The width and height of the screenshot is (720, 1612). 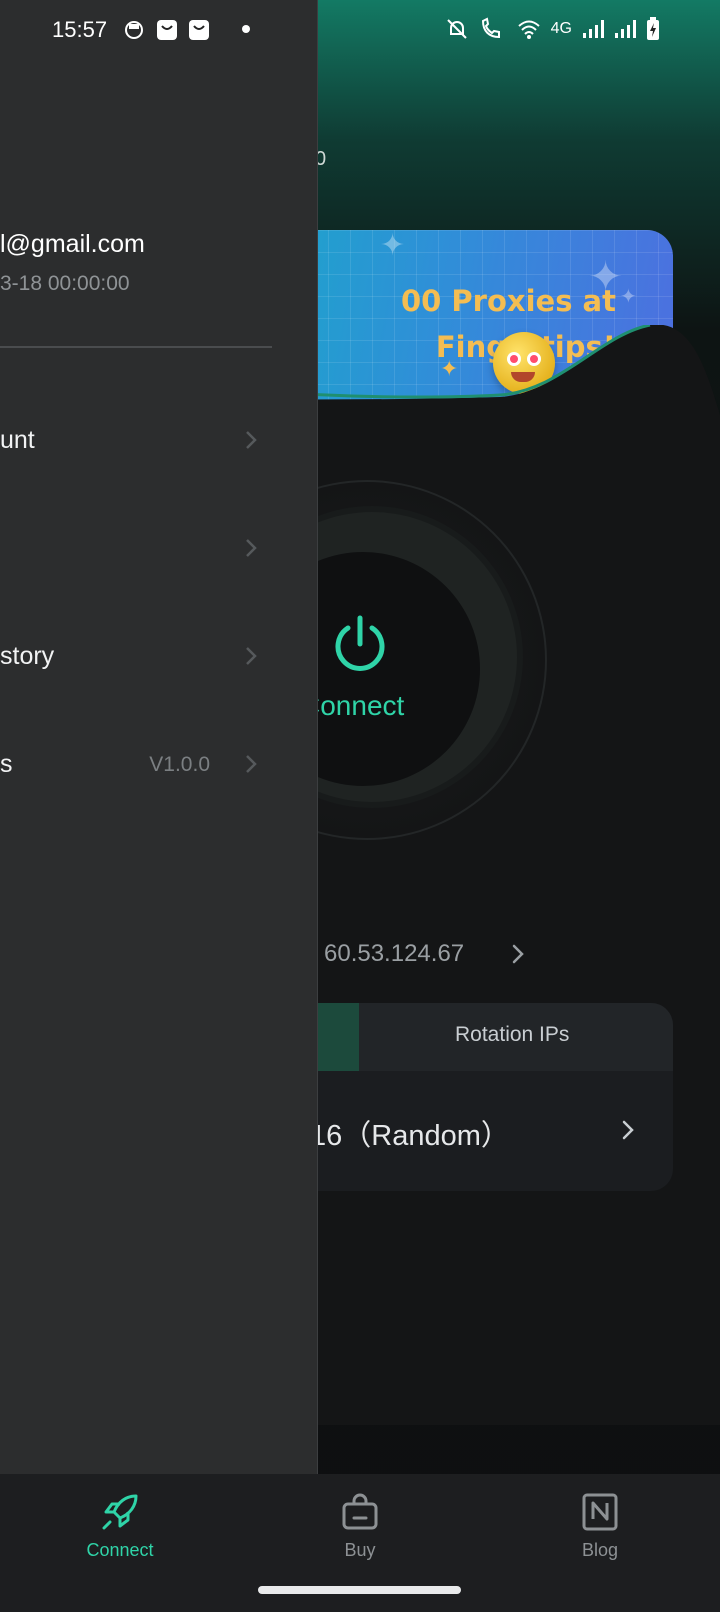 I want to click on status-time: 15:57, so click(x=80, y=29).